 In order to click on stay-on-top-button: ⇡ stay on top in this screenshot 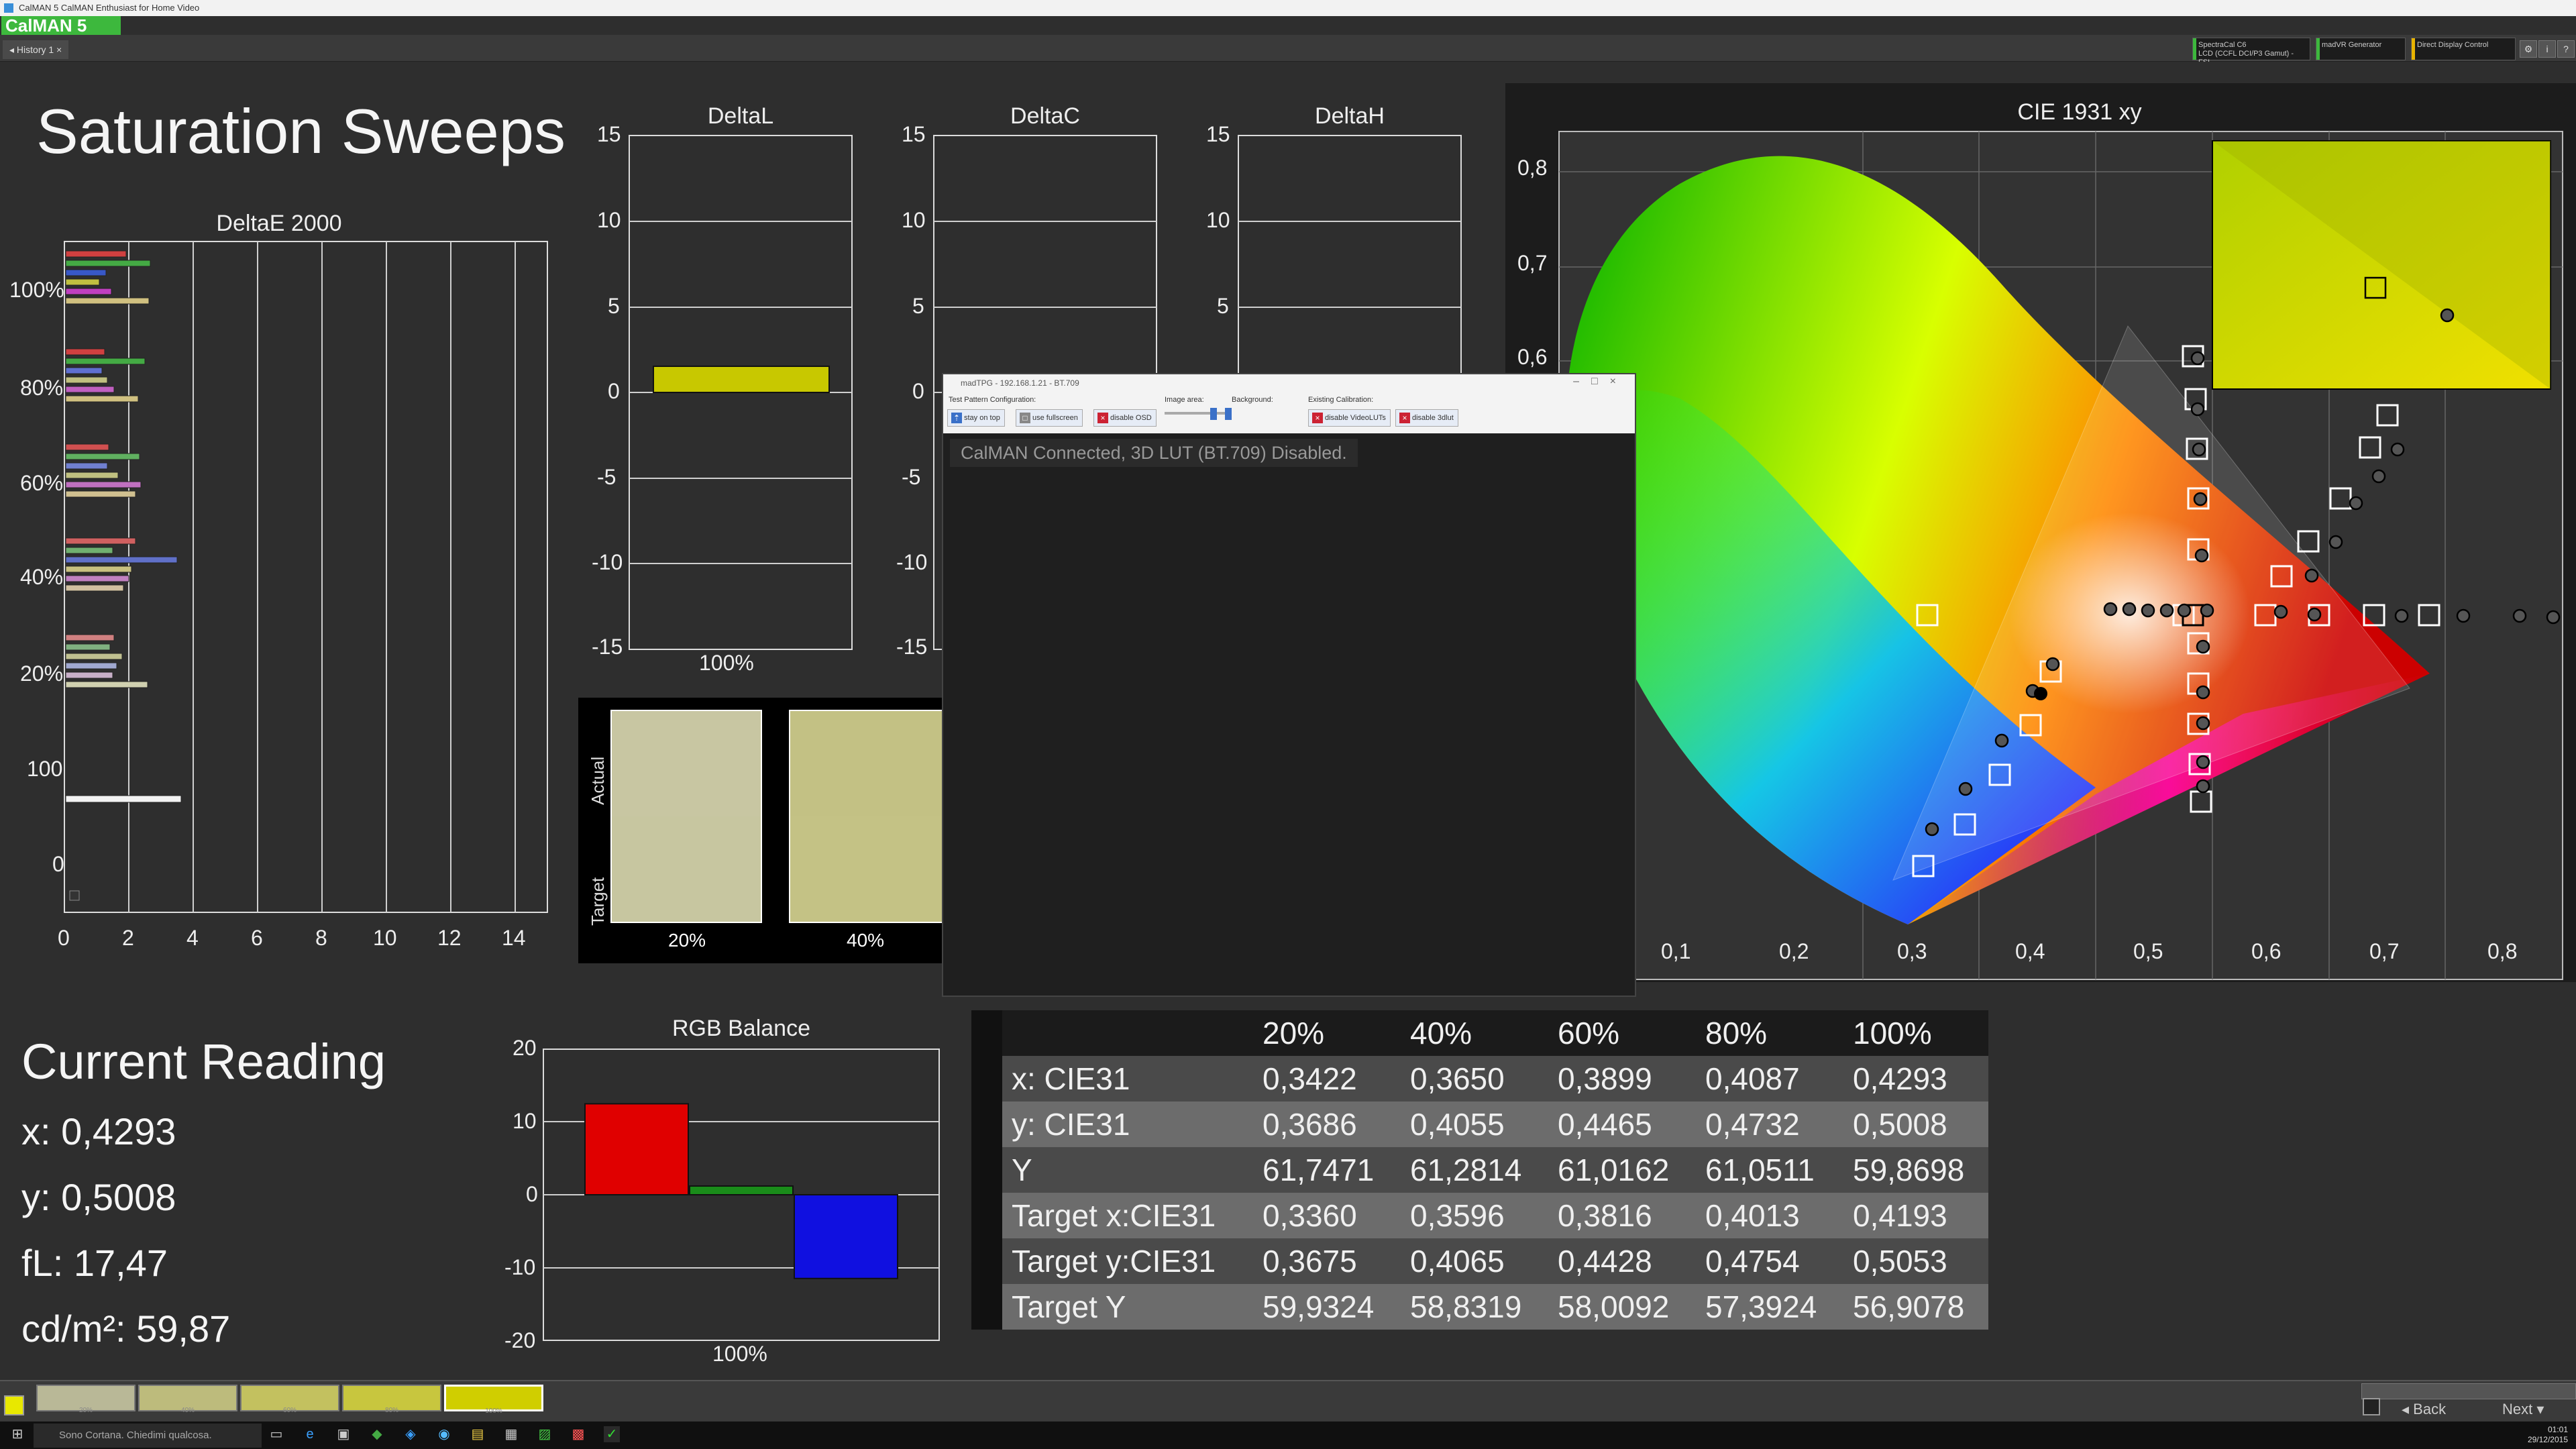, I will do `click(976, 418)`.